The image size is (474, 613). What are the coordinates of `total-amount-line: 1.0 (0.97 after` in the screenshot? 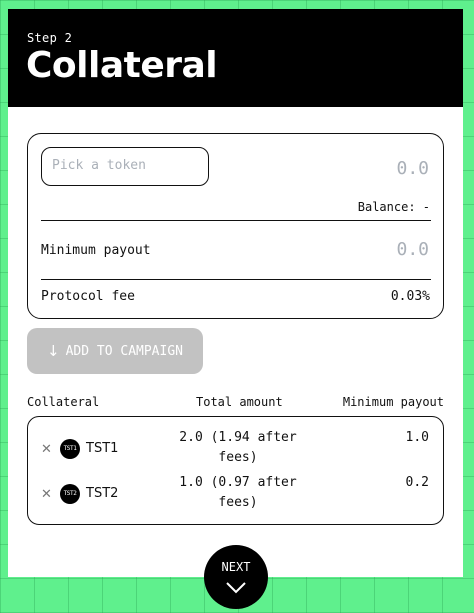 It's located at (238, 482).